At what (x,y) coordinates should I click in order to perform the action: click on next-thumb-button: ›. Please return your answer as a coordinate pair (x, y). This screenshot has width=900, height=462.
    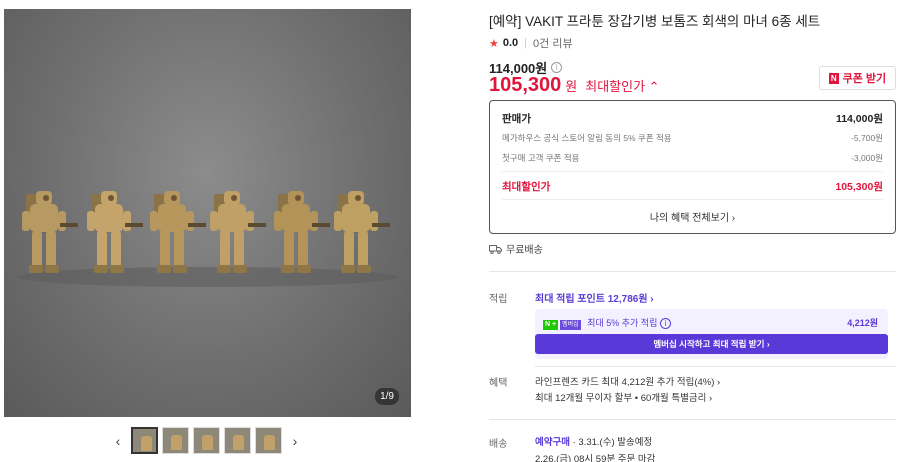
    Looking at the image, I should click on (295, 441).